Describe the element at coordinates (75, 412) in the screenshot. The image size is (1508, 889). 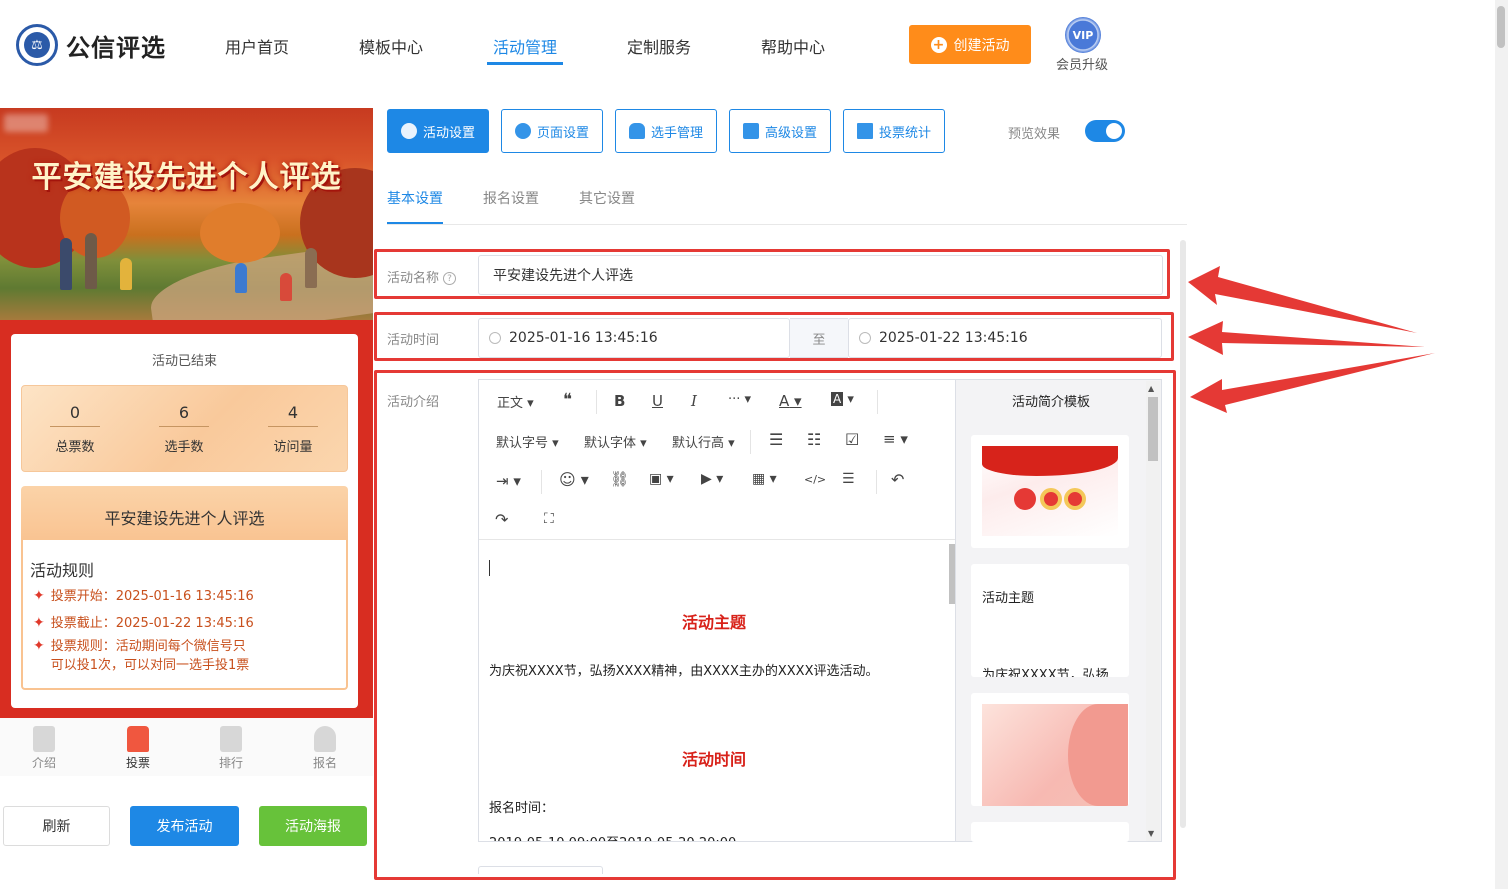
I see `stat-total-votes: 0` at that location.